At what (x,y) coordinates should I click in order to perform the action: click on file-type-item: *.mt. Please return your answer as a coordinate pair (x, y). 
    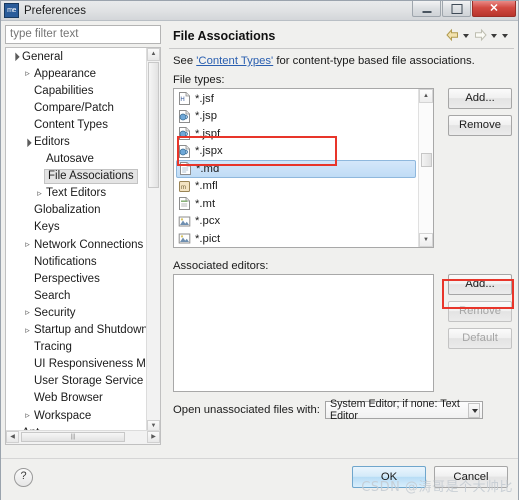
    Looking at the image, I should click on (297, 204).